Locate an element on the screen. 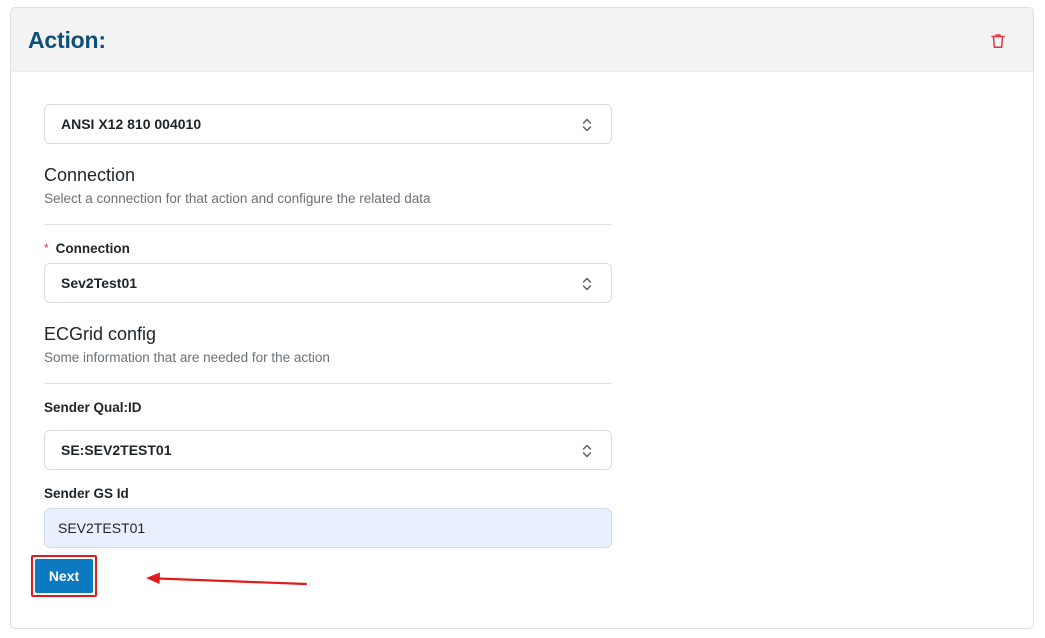  sender-qual-label: Sender Qual:ID is located at coordinates (93, 407).